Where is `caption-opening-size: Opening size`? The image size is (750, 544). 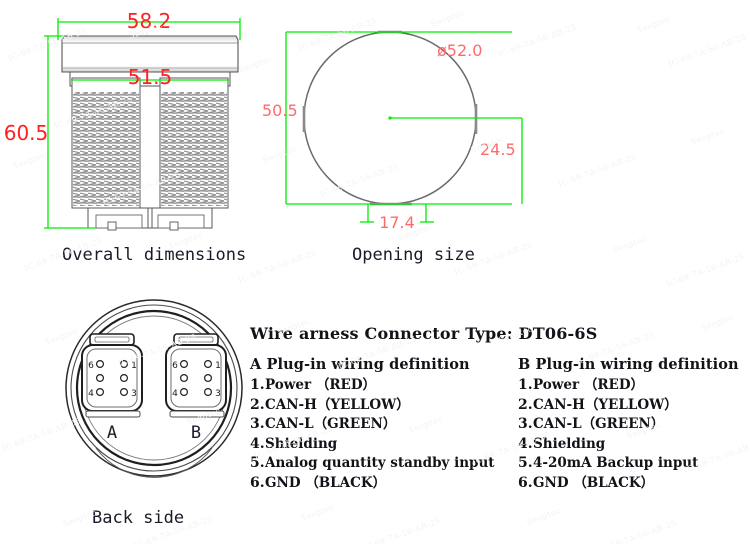
caption-opening-size: Opening size is located at coordinates (413, 255).